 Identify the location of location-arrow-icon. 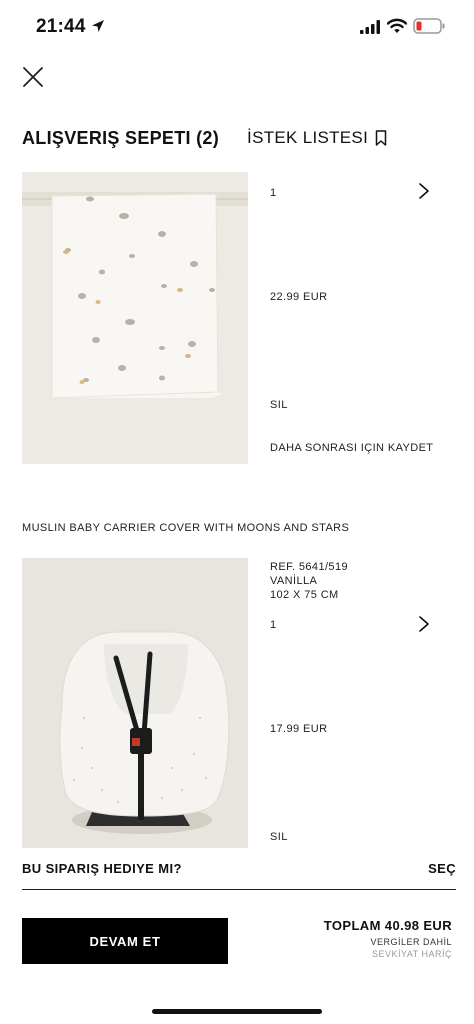
(98, 26).